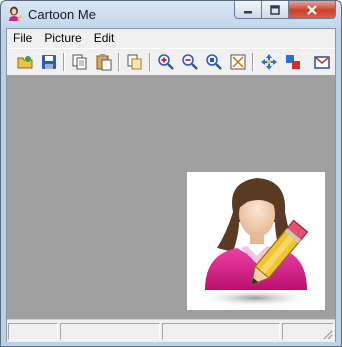 The height and width of the screenshot is (347, 342). I want to click on paste-new-icon, so click(134, 62).